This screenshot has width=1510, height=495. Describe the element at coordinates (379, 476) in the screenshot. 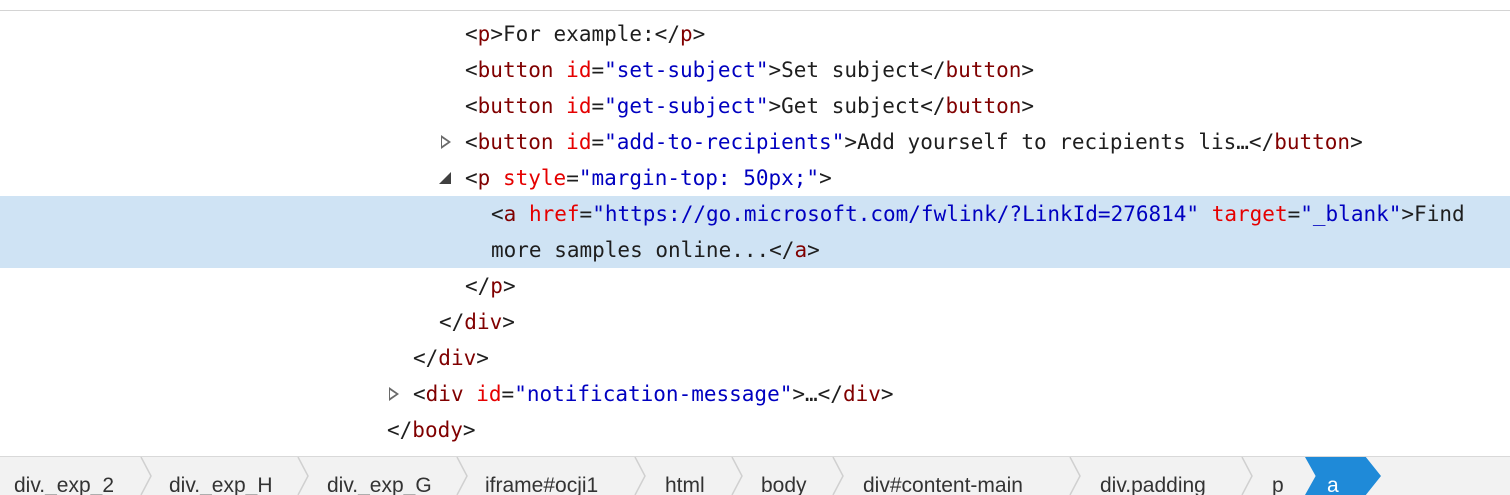

I see `breadcrumb-item: div._exp_G` at that location.